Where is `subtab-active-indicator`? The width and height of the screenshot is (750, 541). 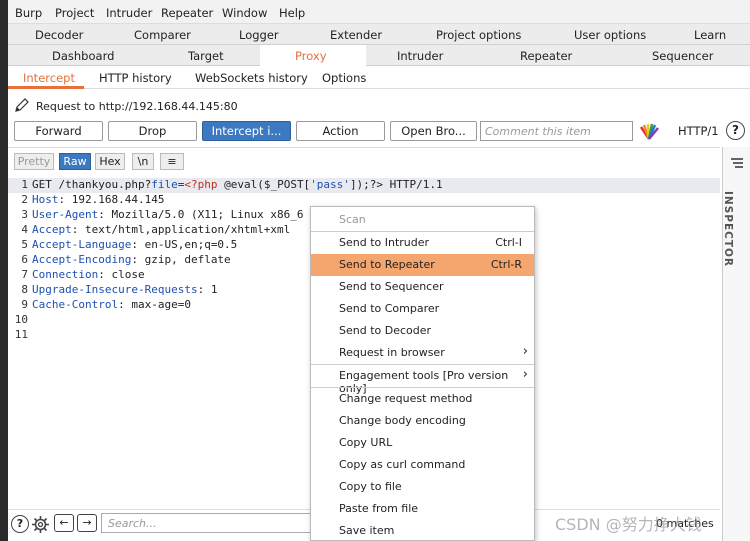 subtab-active-indicator is located at coordinates (46, 87).